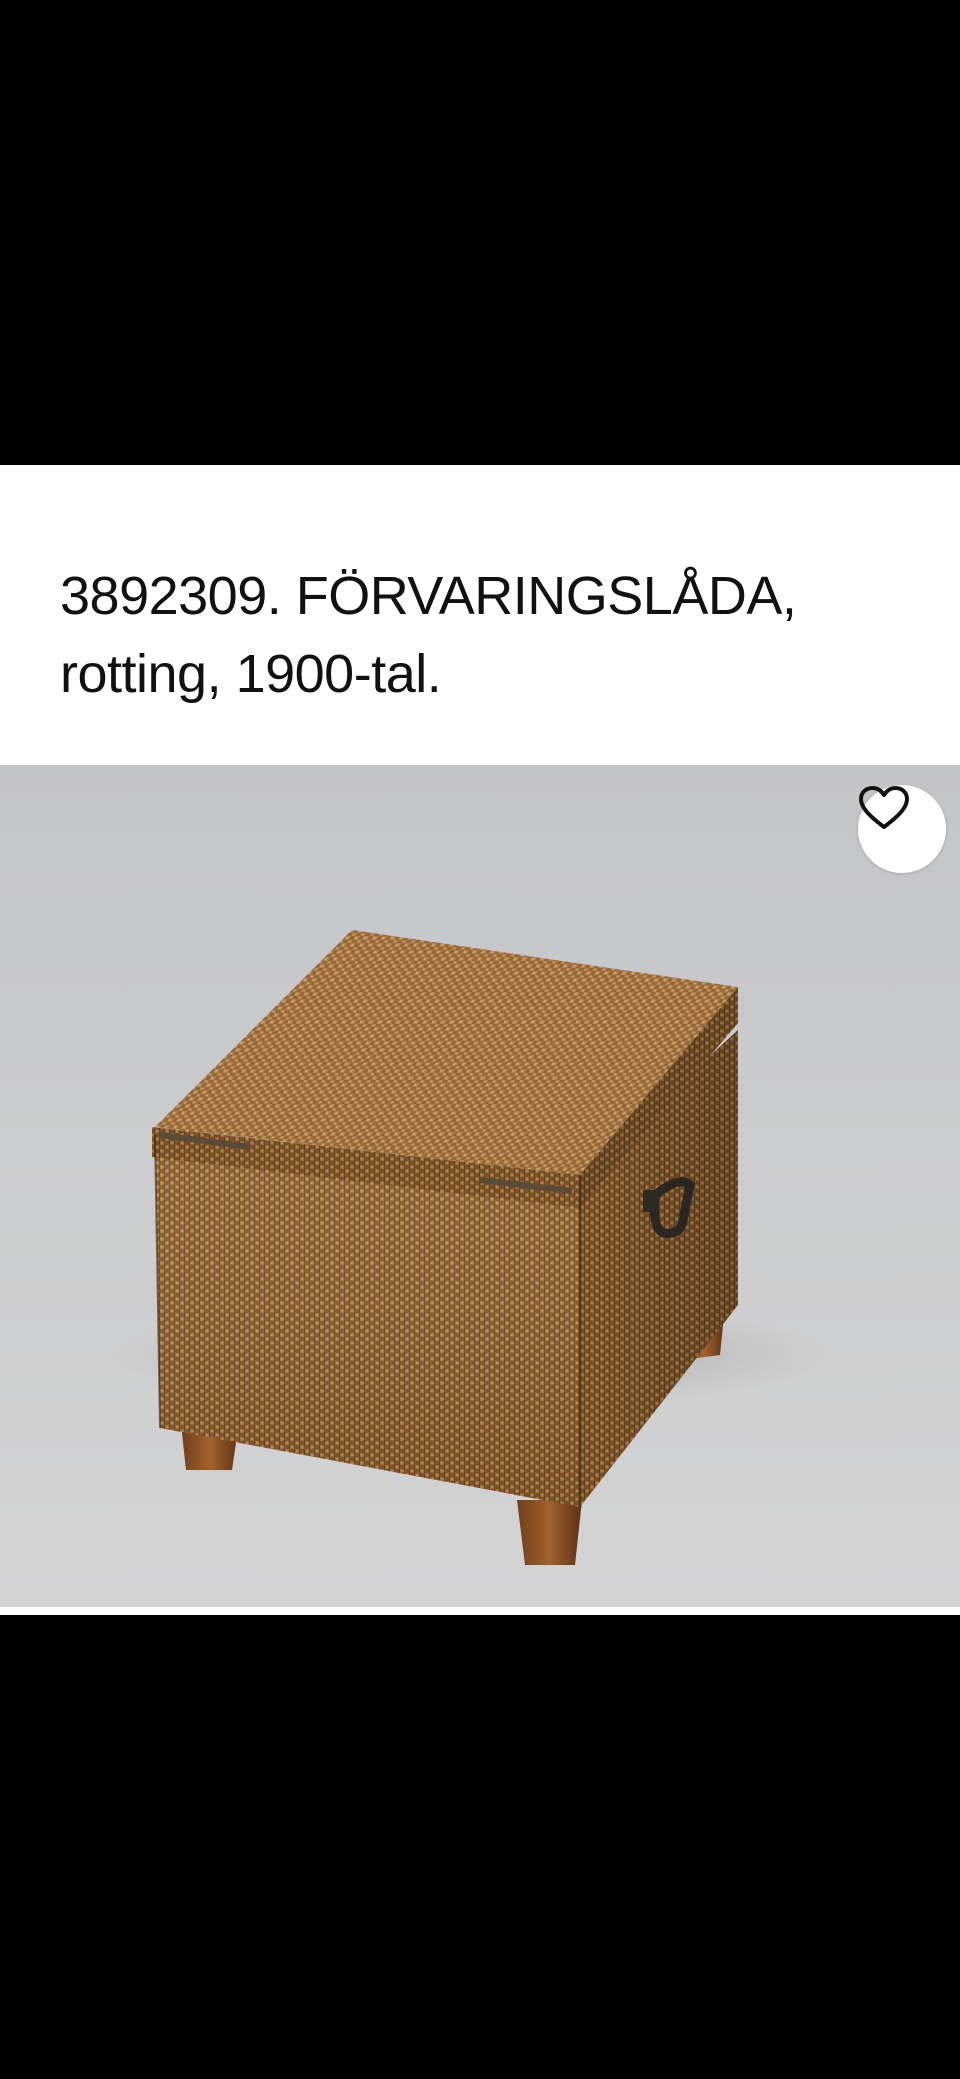 The width and height of the screenshot is (960, 2079). I want to click on favorite-button, so click(902, 829).